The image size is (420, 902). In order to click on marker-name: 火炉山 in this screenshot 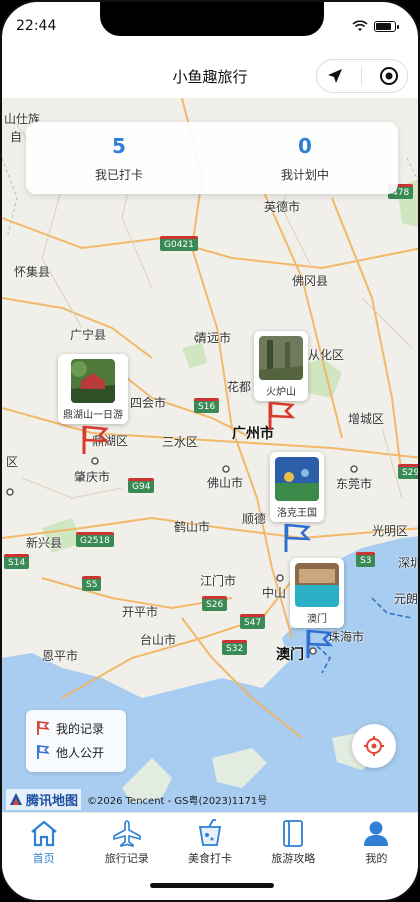, I will do `click(281, 392)`.